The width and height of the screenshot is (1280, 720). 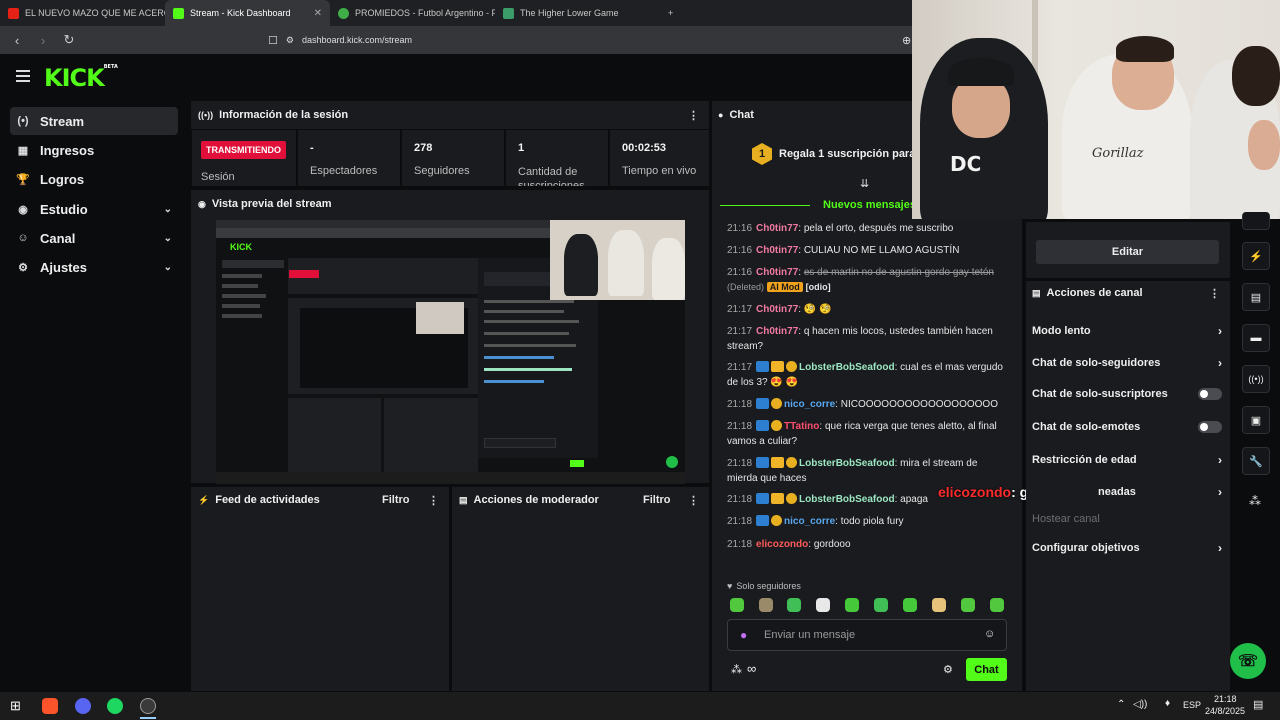 What do you see at coordinates (657, 500) in the screenshot?
I see `modactions-filter-button: Filtro` at bounding box center [657, 500].